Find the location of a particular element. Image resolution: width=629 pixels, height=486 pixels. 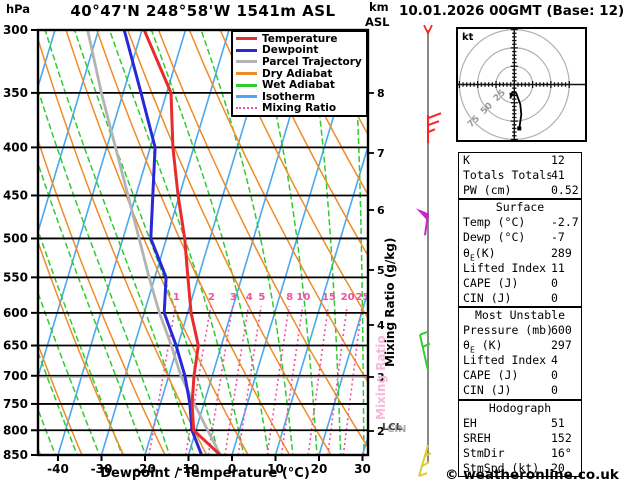

pressure-tick-label: 800 is located at coordinates (15, 430).